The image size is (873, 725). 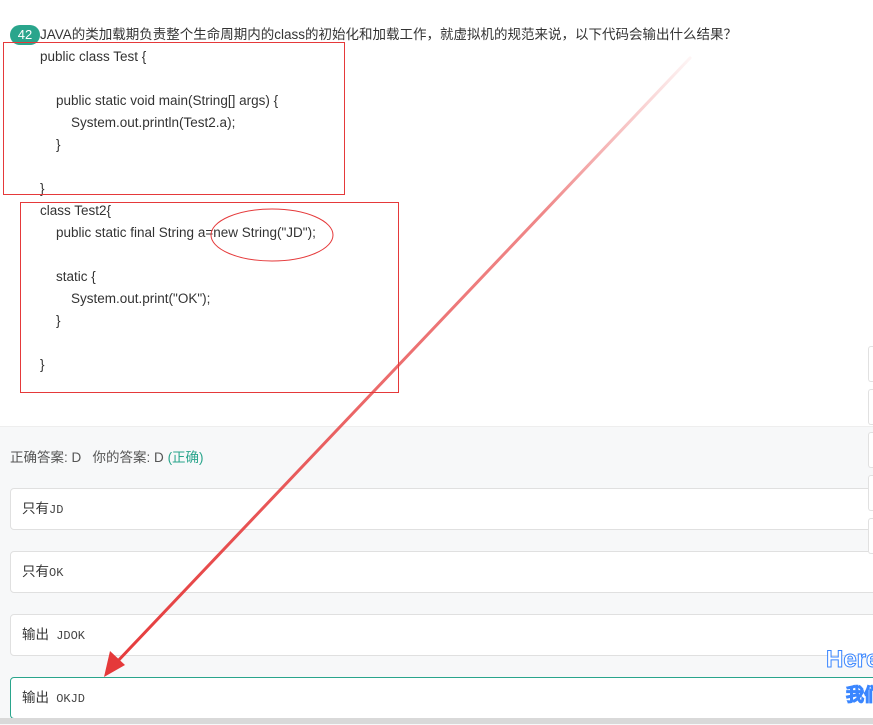 What do you see at coordinates (128, 457) in the screenshot?
I see `your-answer-label: 你的答案: D` at bounding box center [128, 457].